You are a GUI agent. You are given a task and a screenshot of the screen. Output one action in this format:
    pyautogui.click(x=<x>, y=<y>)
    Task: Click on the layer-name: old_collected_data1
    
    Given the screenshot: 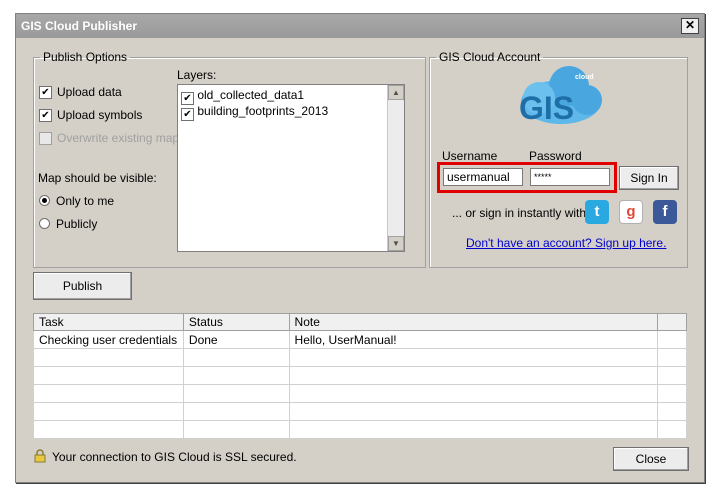 What is the action you would take?
    pyautogui.click(x=251, y=95)
    